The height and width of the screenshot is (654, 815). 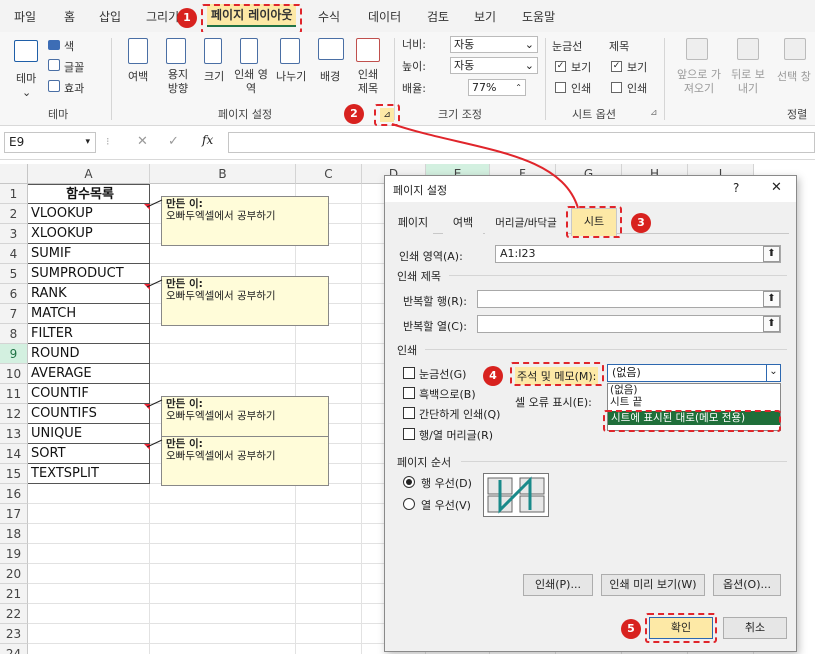 What do you see at coordinates (629, 299) in the screenshot?
I see `rows-repeat-input` at bounding box center [629, 299].